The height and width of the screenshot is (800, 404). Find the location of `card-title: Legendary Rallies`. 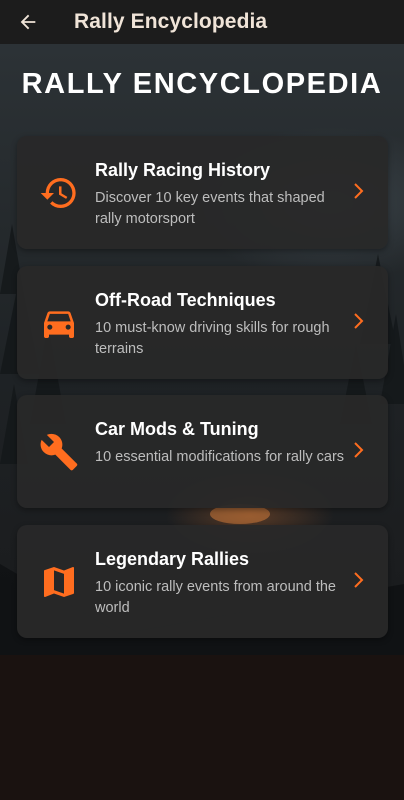

card-title: Legendary Rallies is located at coordinates (172, 559).